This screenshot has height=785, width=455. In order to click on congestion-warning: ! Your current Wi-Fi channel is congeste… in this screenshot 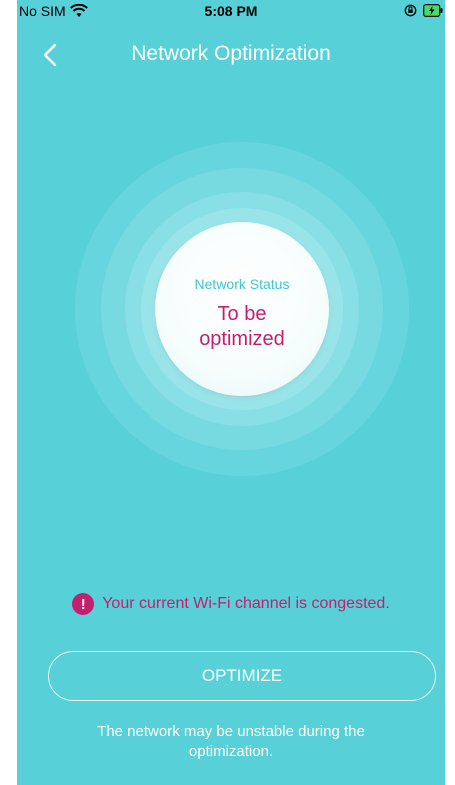, I will do `click(231, 604)`.